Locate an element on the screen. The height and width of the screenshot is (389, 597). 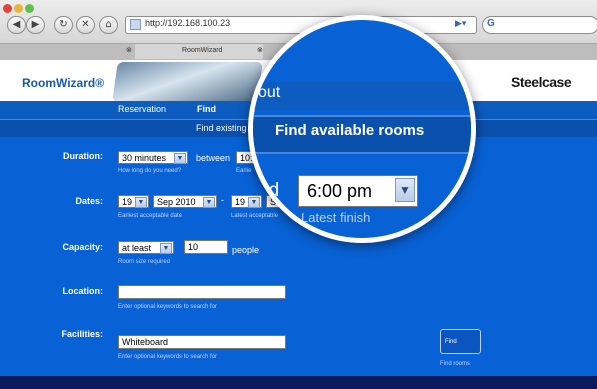
zoomed-latest-finish-hint: Latest finish is located at coordinates (336, 217).